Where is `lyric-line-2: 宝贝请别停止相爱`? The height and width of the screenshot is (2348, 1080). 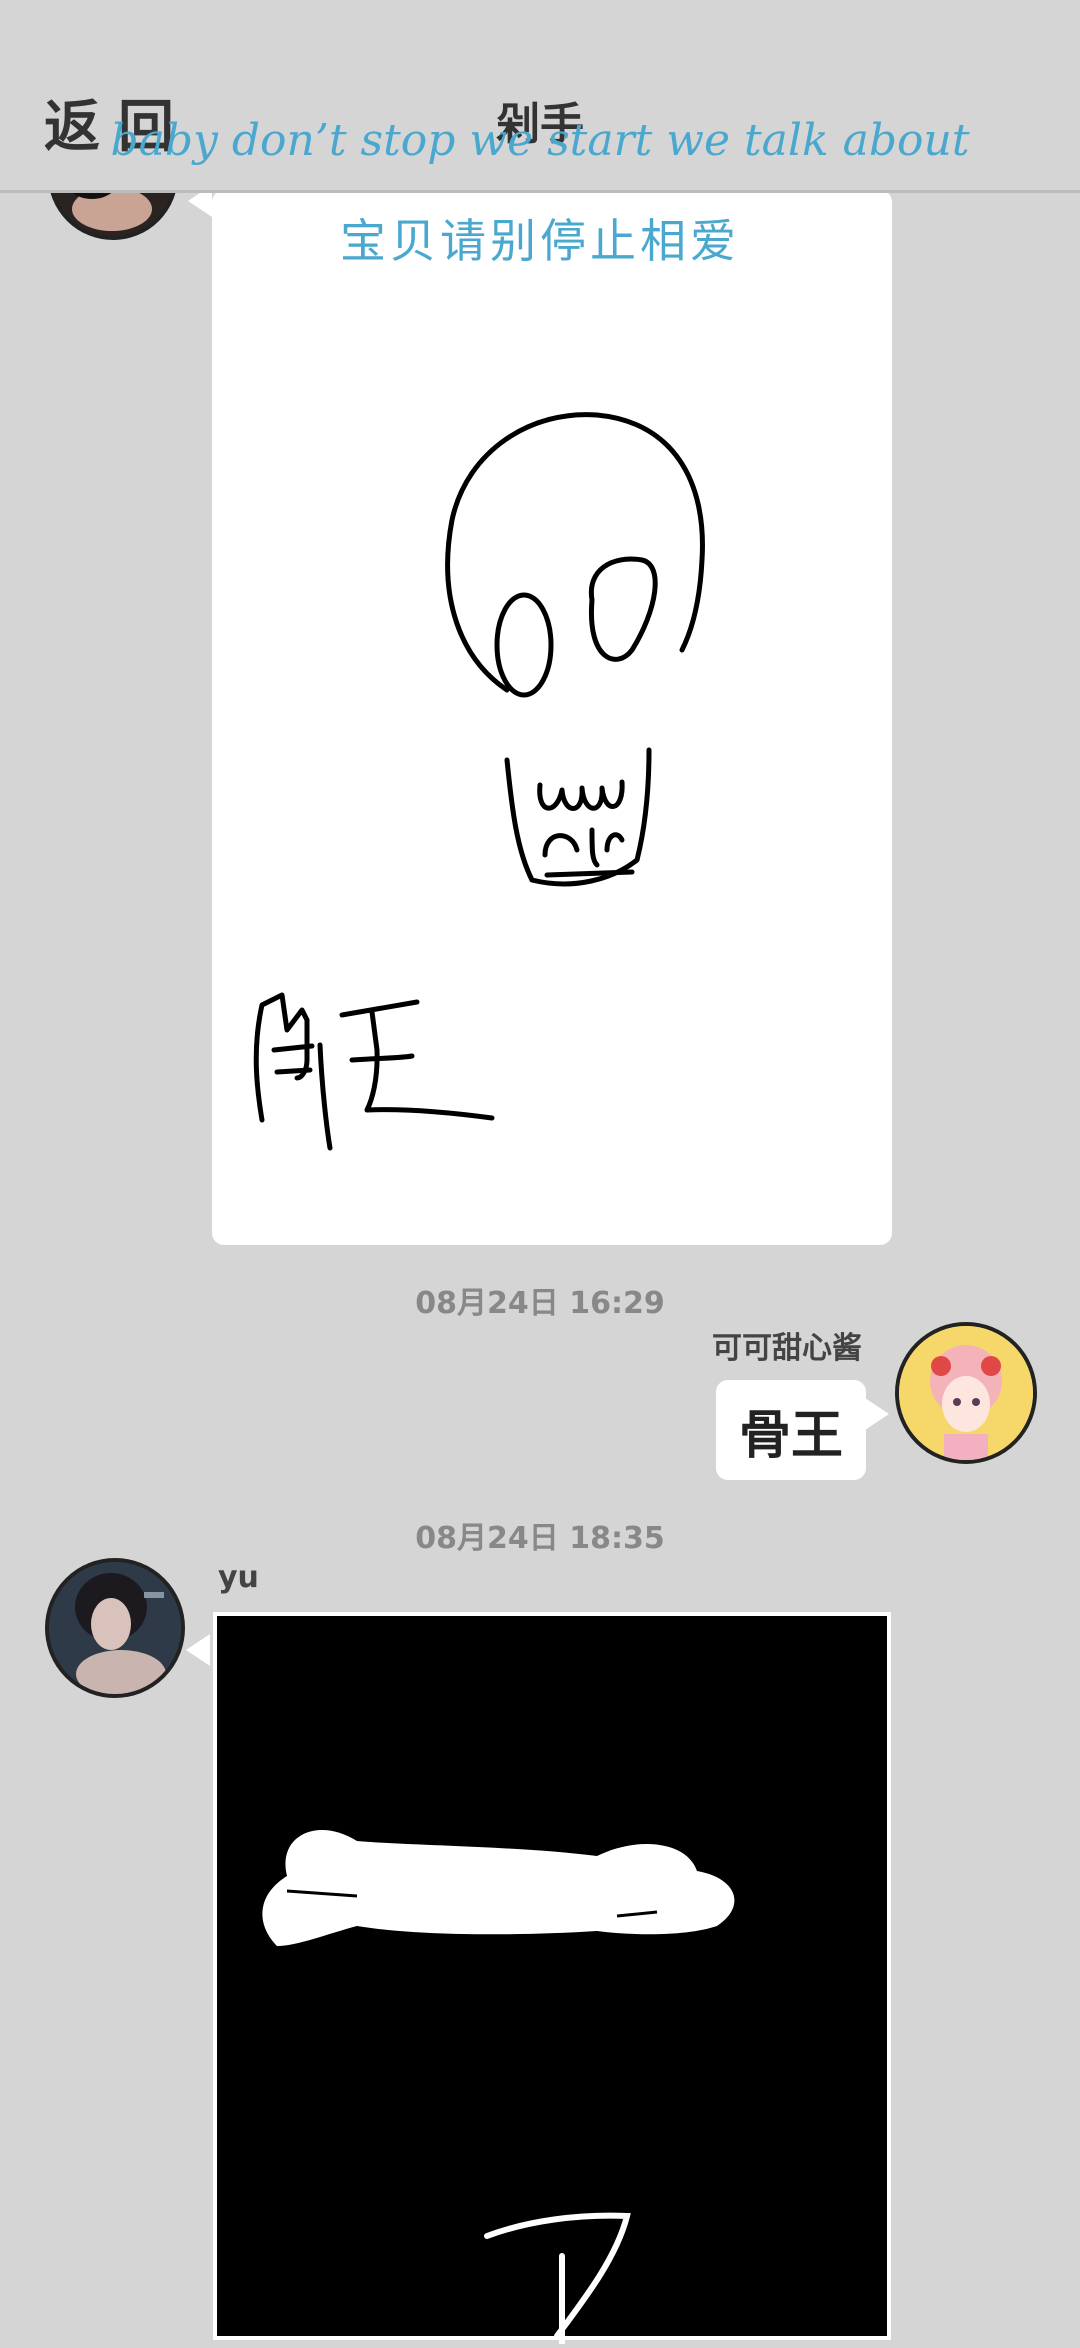 lyric-line-2: 宝贝请别停止相爱 is located at coordinates (540, 241).